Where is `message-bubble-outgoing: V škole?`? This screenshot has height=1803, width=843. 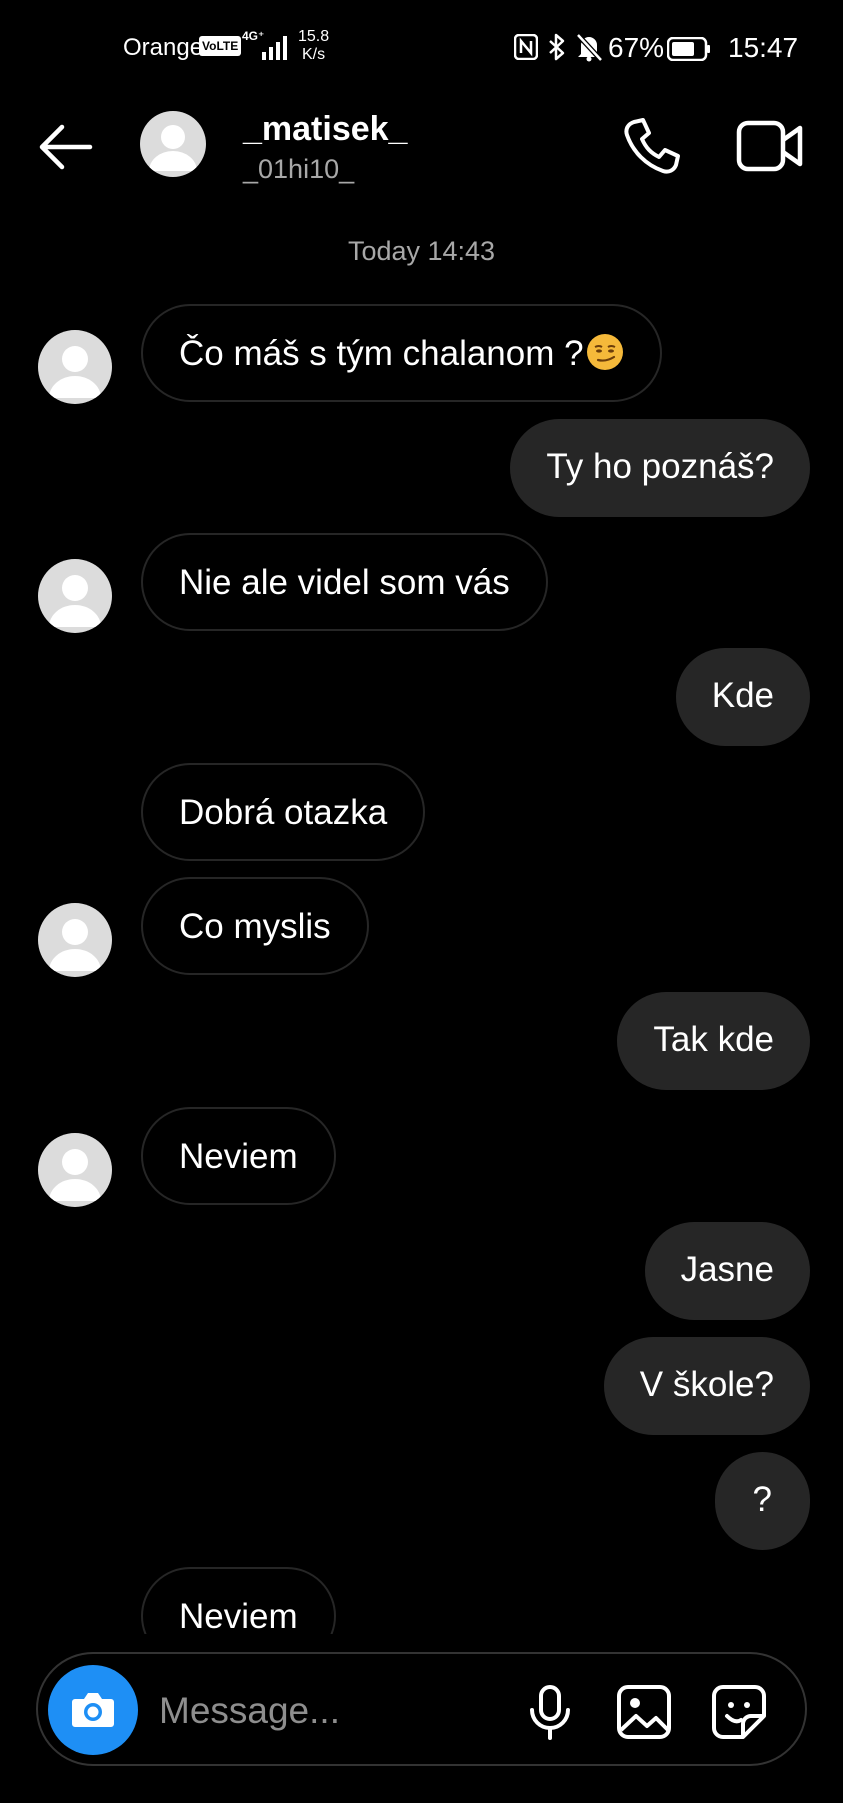 message-bubble-outgoing: V škole? is located at coordinates (706, 1386).